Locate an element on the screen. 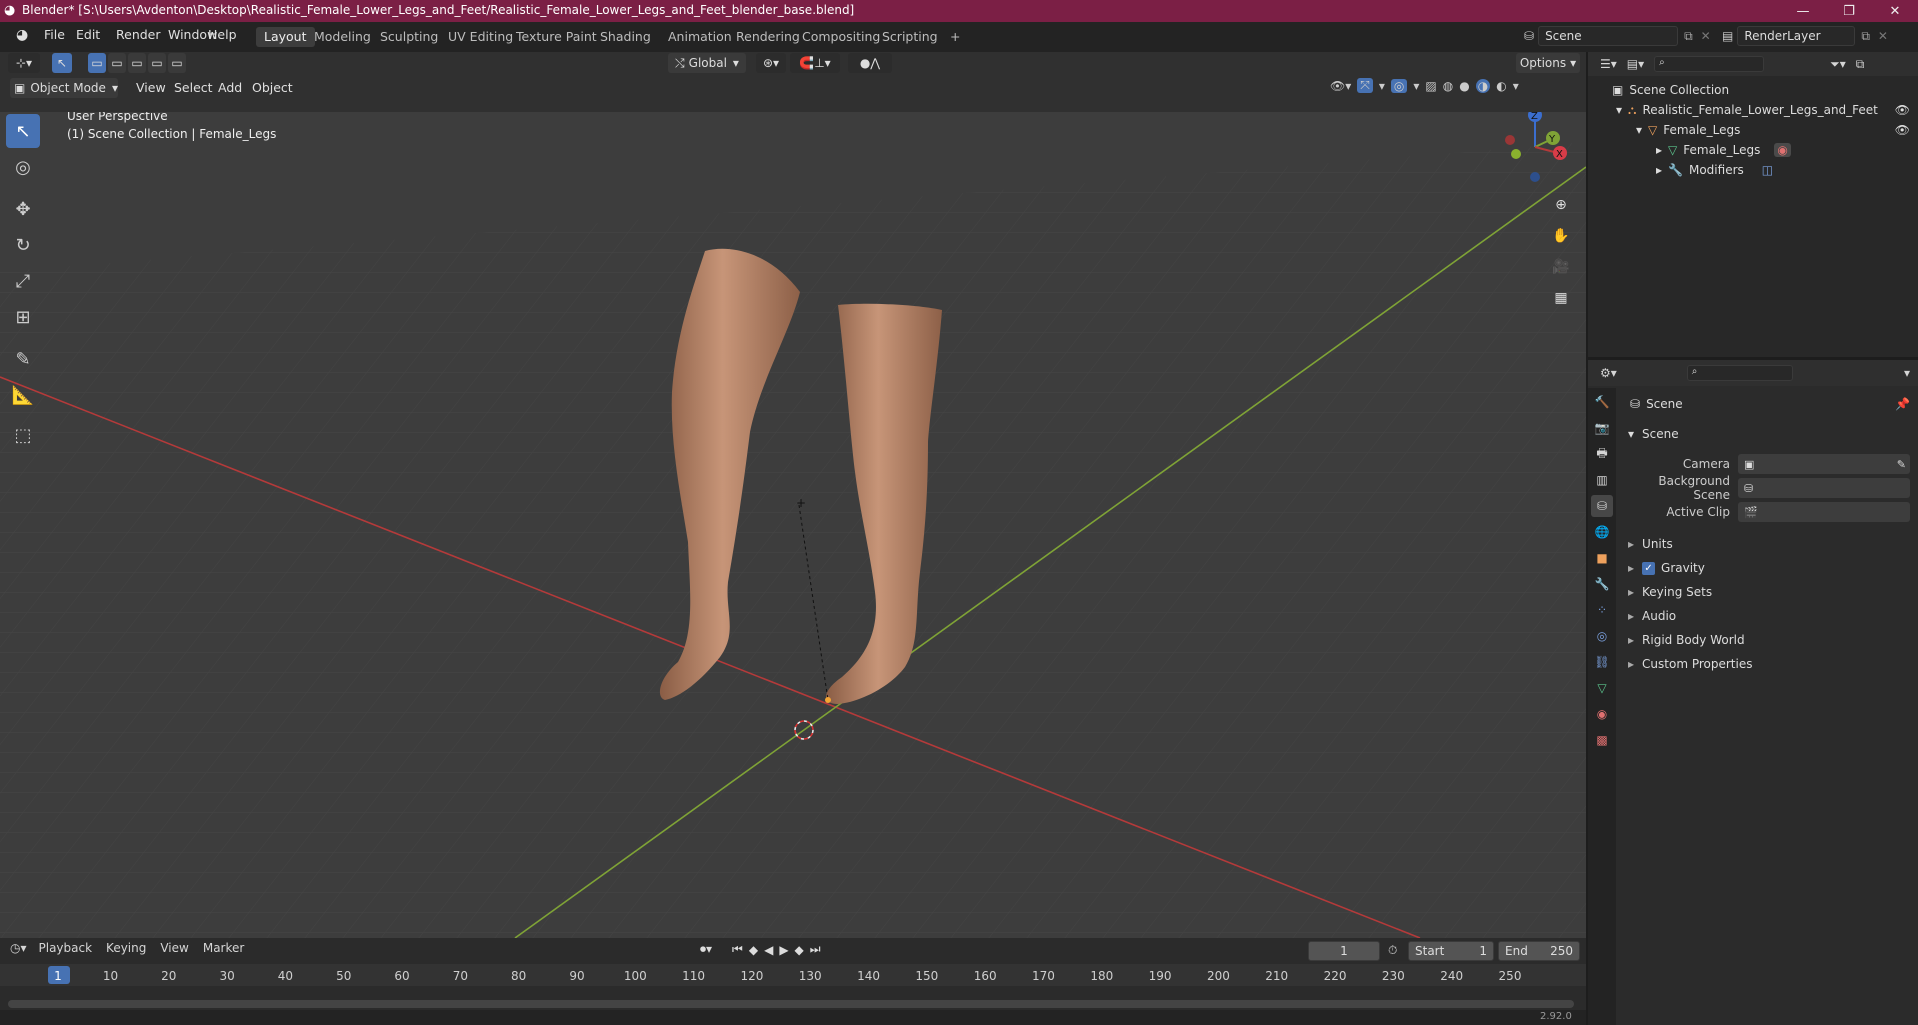 This screenshot has width=1918, height=1025. zoom-icon: ⊕ is located at coordinates (1561, 205).